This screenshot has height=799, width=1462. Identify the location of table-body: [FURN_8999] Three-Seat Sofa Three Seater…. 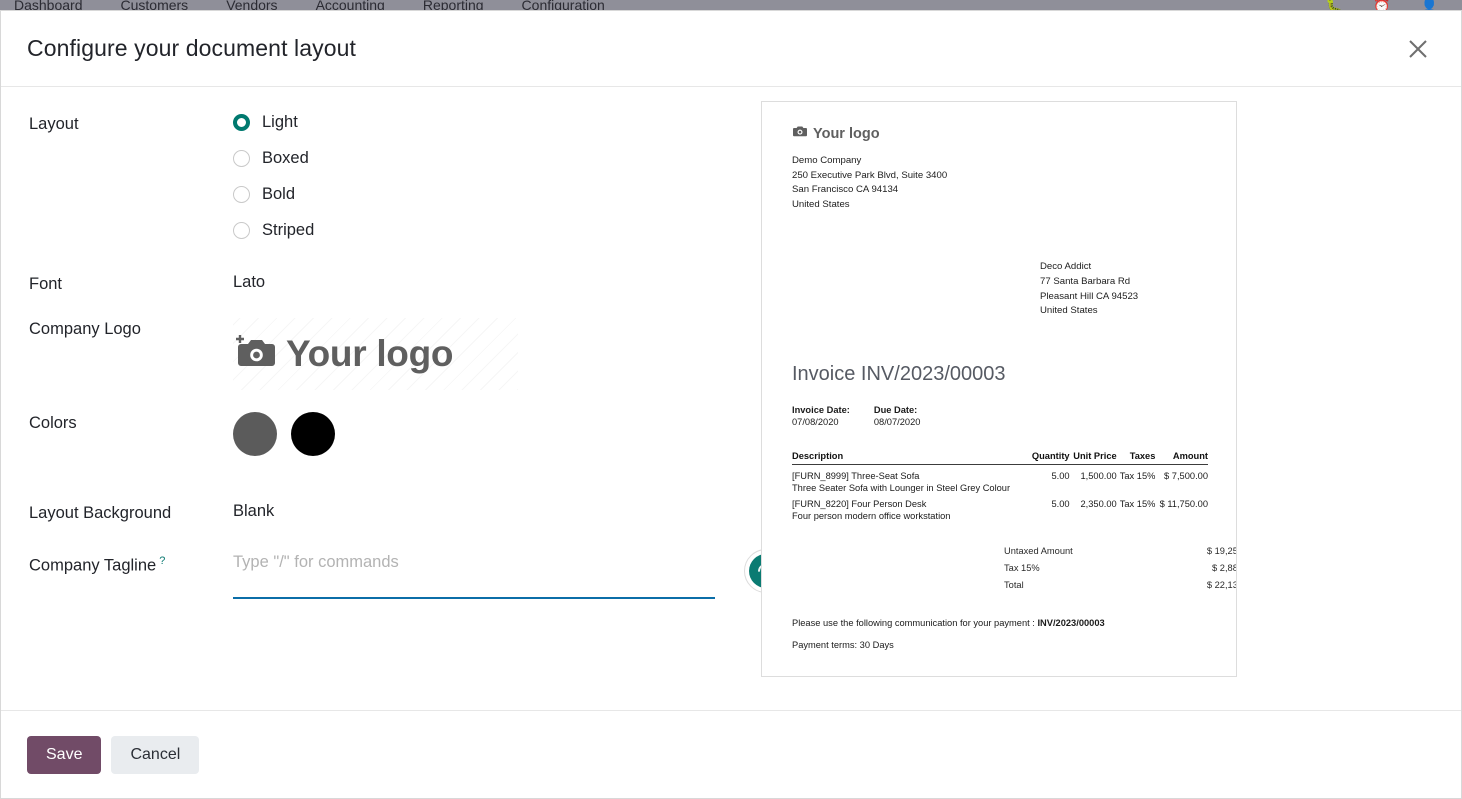
(1000, 492).